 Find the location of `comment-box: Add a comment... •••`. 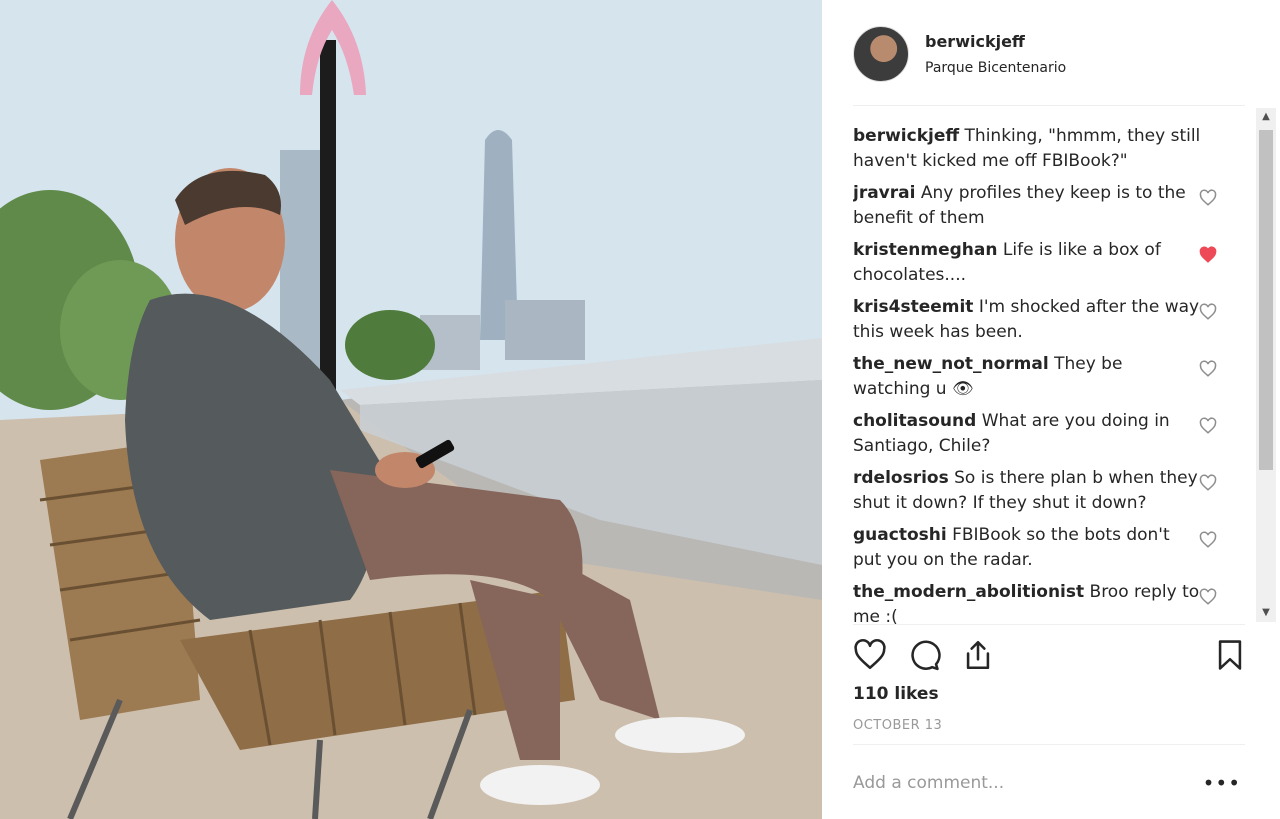

comment-box: Add a comment... ••• is located at coordinates (1049, 781).